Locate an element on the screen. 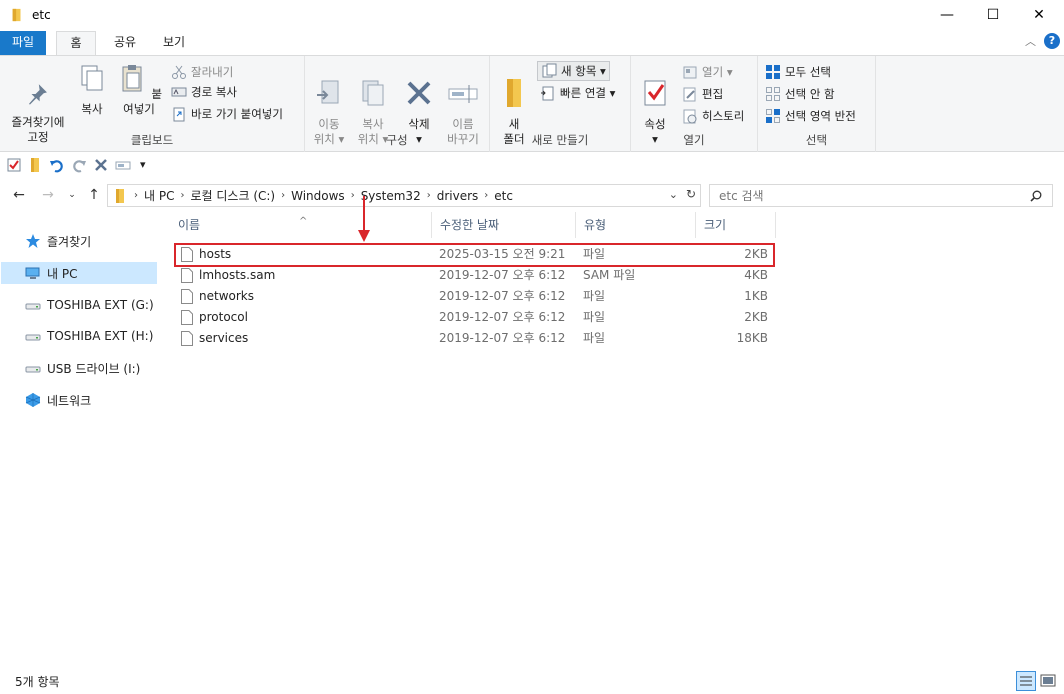 The width and height of the screenshot is (1064, 694). close-button: ✕ is located at coordinates (1039, 15).